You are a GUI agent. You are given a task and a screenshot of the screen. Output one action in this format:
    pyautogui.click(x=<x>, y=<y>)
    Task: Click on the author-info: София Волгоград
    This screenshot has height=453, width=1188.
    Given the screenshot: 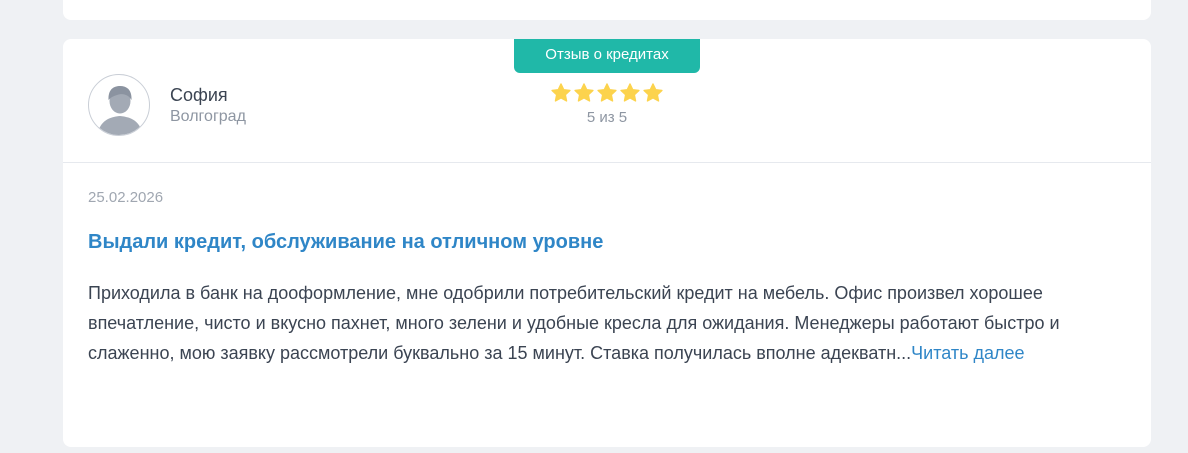 What is the action you would take?
    pyautogui.click(x=208, y=105)
    